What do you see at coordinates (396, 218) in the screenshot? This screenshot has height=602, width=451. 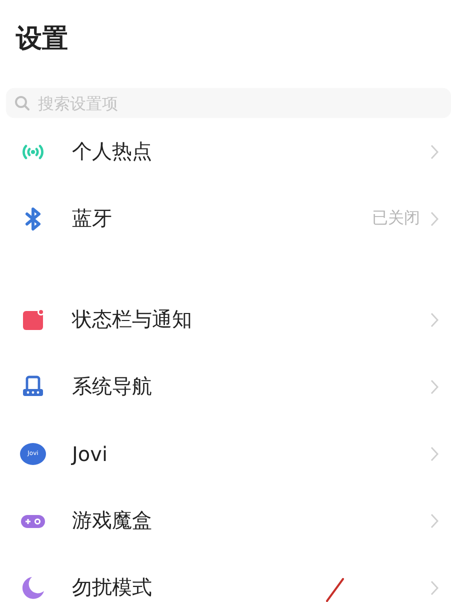 I see `item-status: 已关闭` at bounding box center [396, 218].